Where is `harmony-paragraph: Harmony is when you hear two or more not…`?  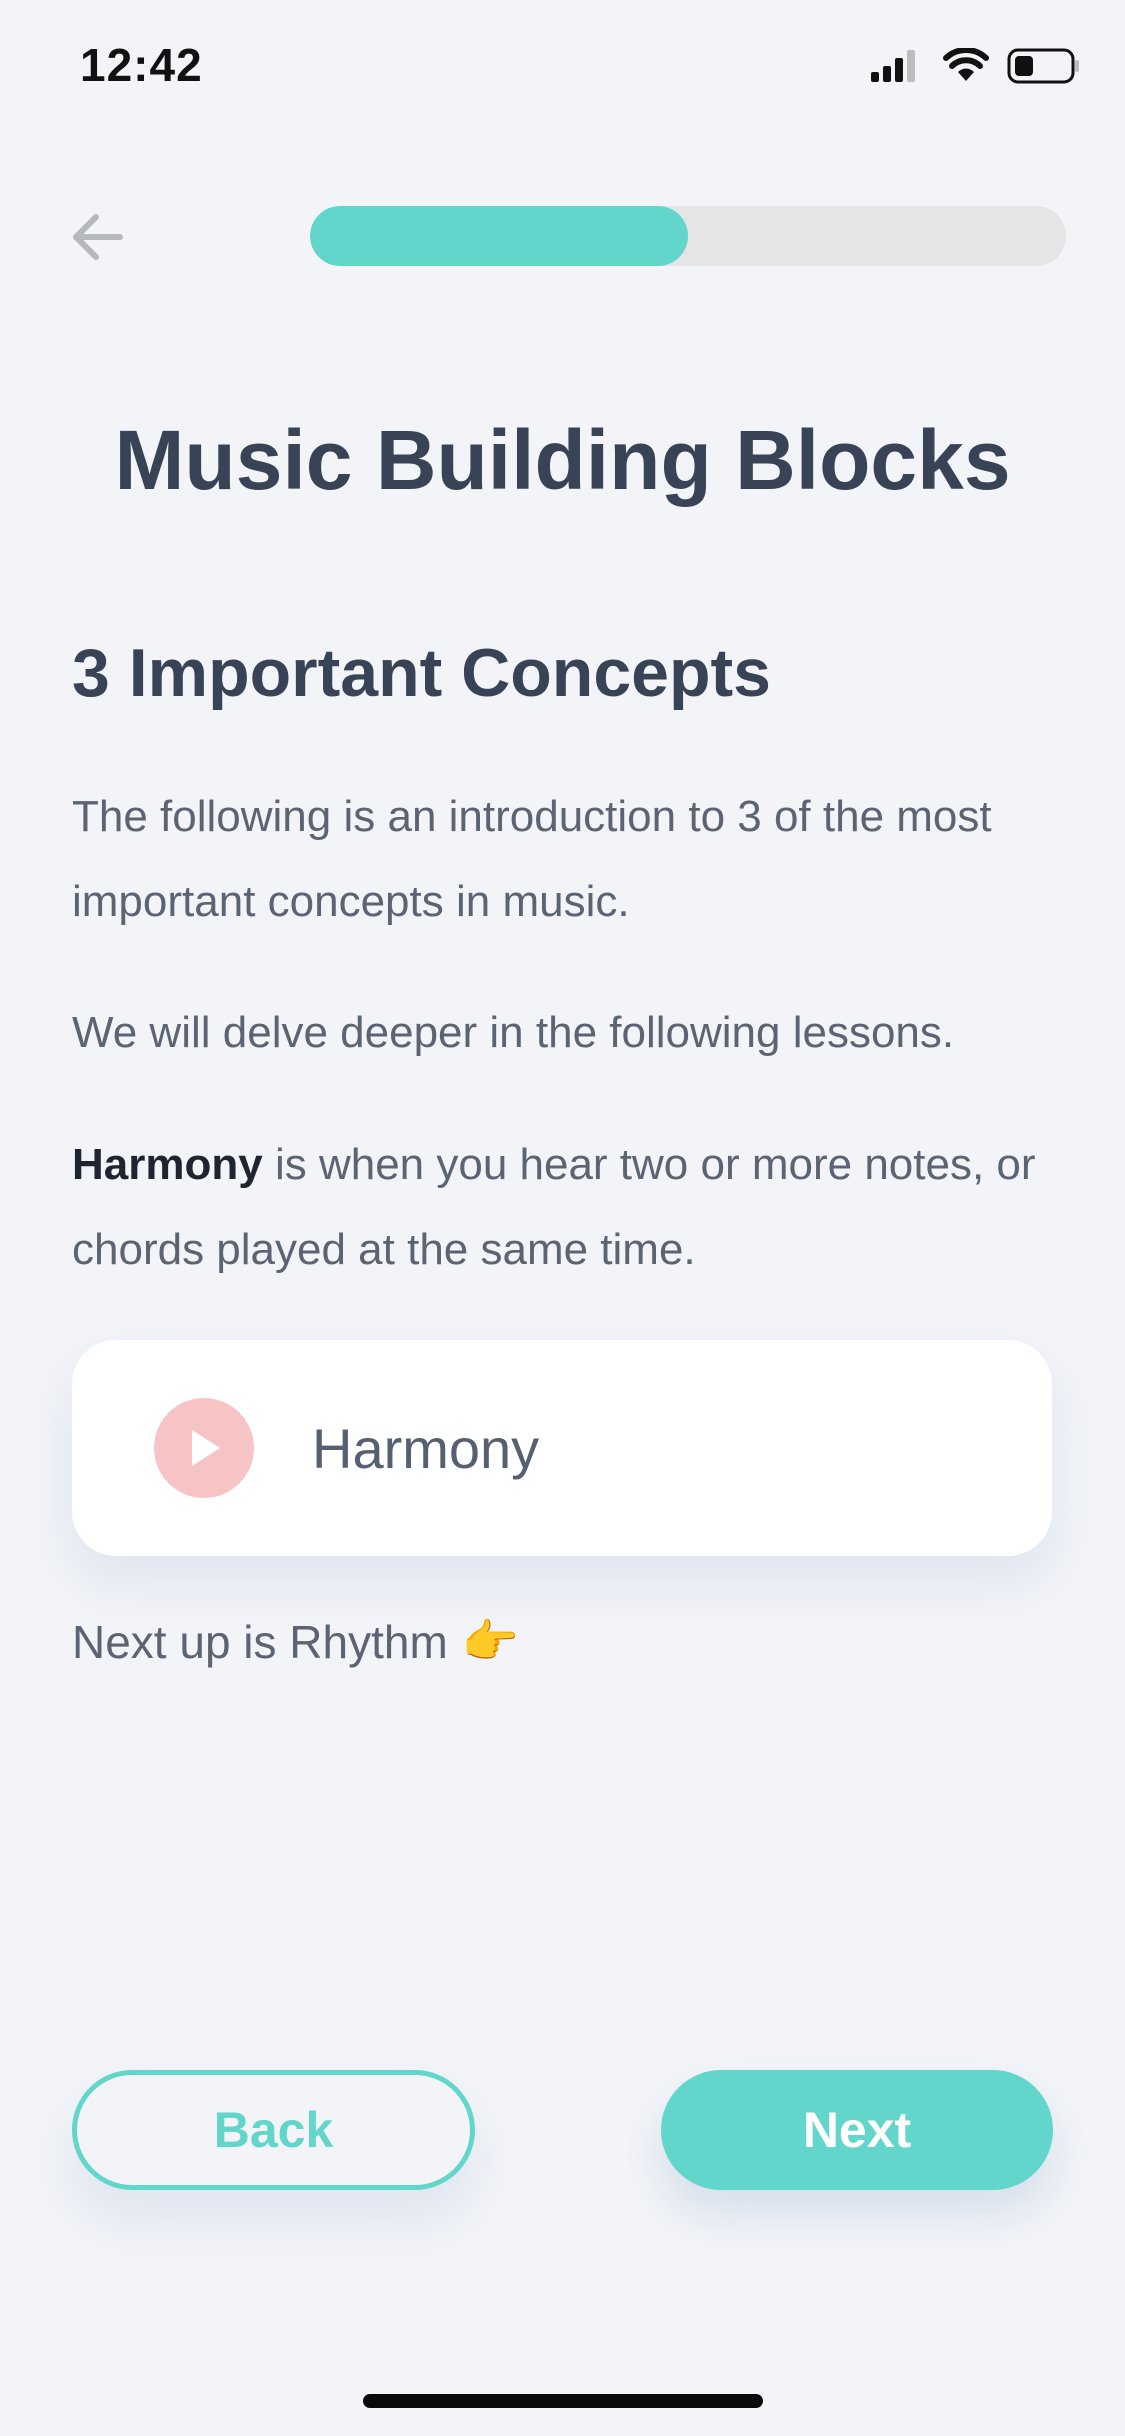
harmony-paragraph: Harmony is when you hear two or more not… is located at coordinates (567, 1207).